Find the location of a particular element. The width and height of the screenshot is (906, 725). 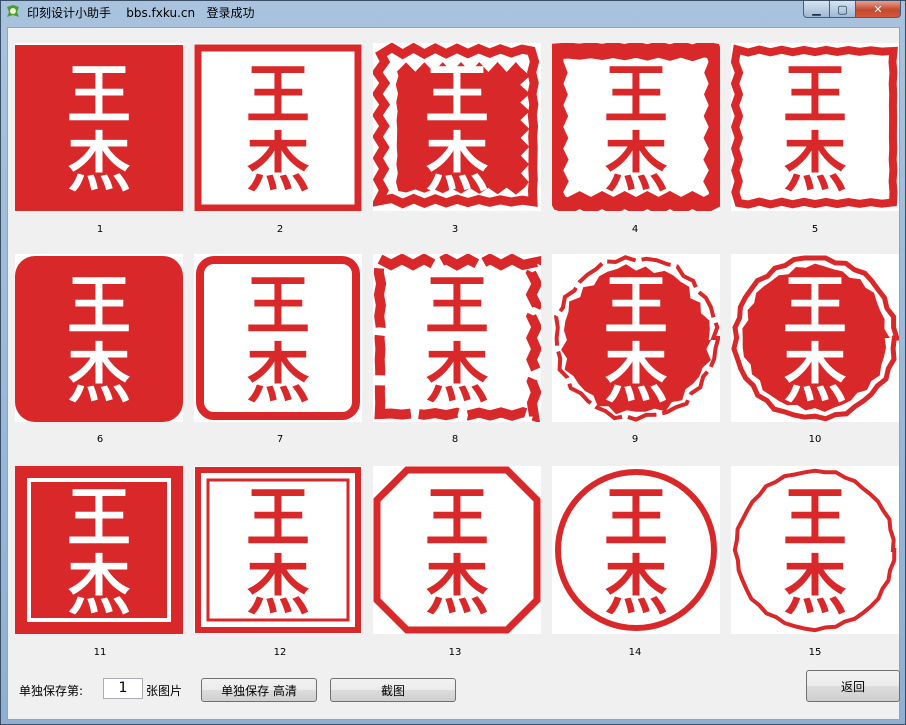

seal-style-10: 王杰 is located at coordinates (815, 338).